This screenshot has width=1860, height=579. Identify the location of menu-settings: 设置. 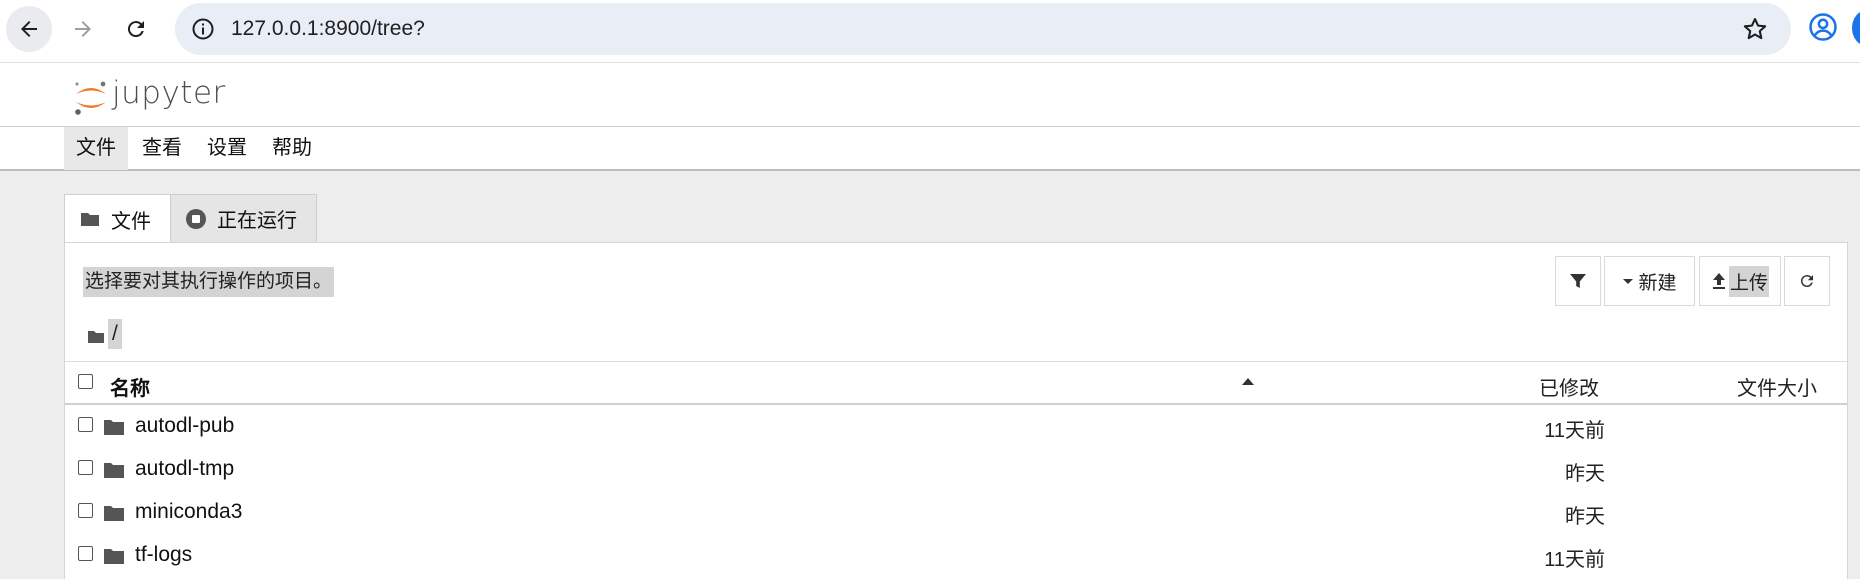
(227, 148).